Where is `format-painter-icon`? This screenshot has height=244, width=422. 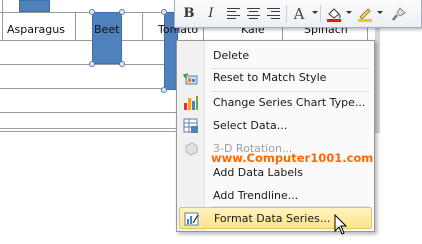 format-painter-icon is located at coordinates (399, 13).